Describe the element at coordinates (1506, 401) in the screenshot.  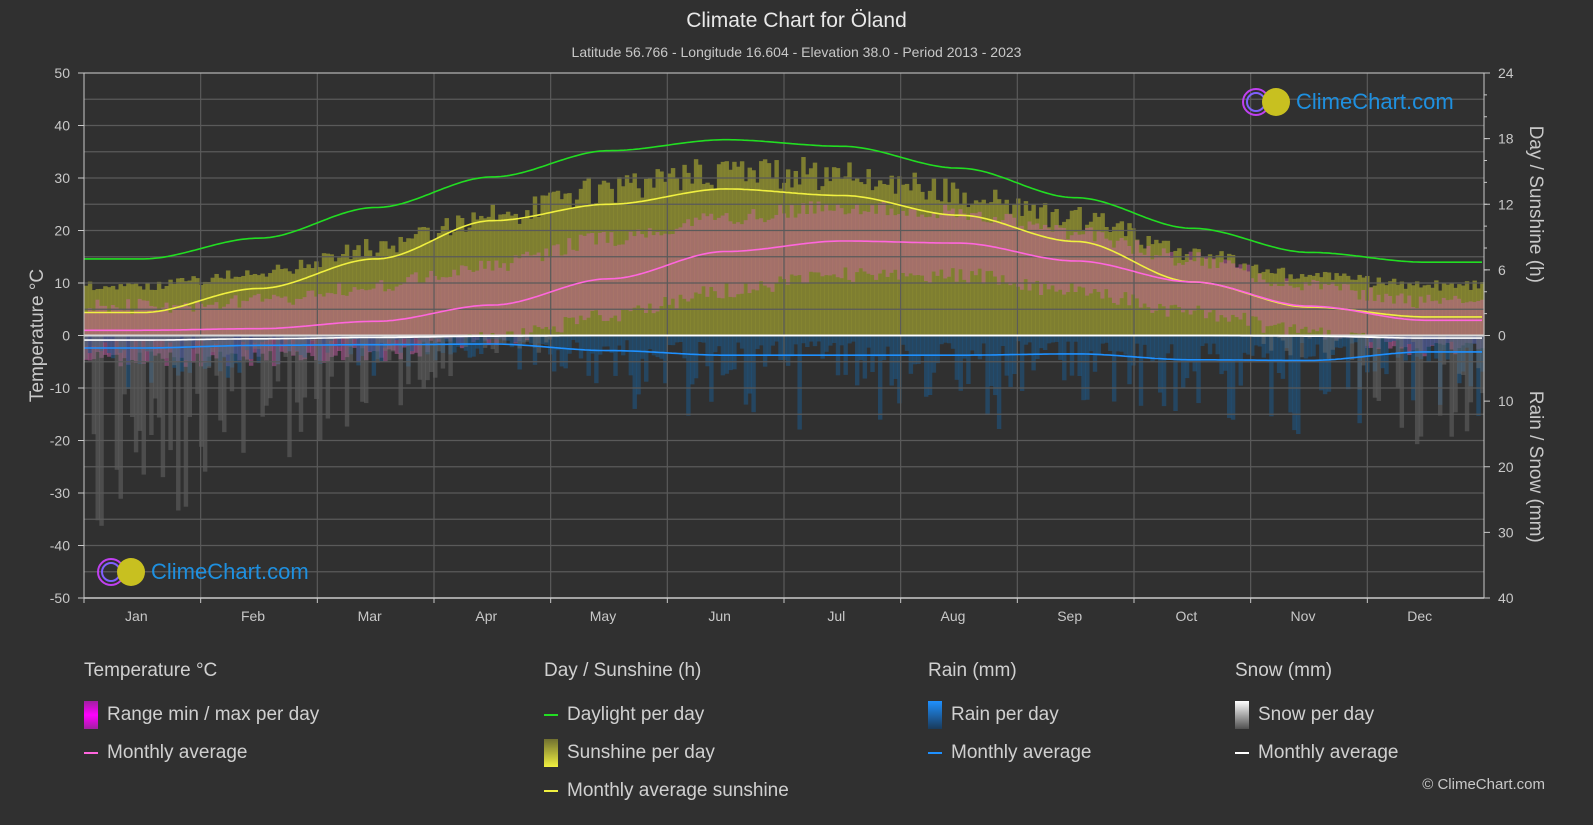
I see `right-bottom-tick-label: 10` at that location.